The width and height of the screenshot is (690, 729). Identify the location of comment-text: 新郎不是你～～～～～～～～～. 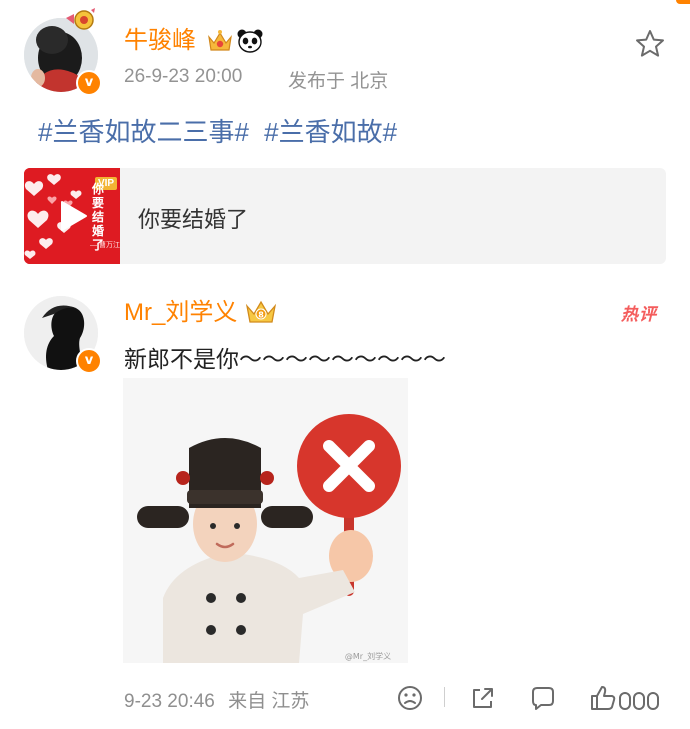
(285, 359).